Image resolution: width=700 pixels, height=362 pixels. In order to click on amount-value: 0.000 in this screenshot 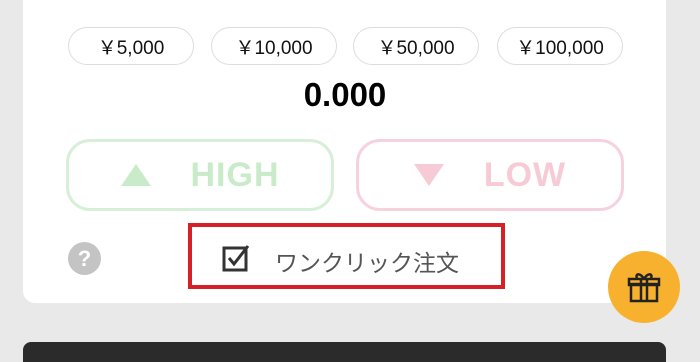, I will do `click(345, 94)`.